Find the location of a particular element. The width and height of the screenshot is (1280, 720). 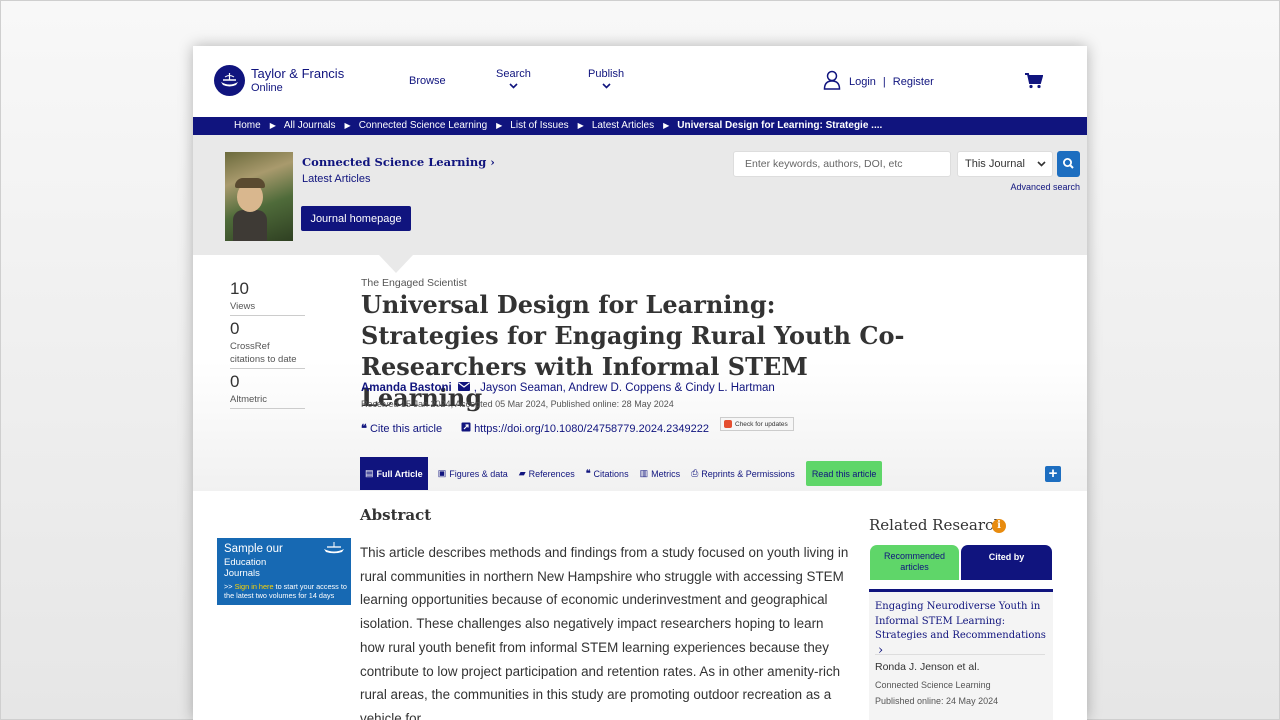

related-article-journal: Connected Science Learning is located at coordinates (933, 685).